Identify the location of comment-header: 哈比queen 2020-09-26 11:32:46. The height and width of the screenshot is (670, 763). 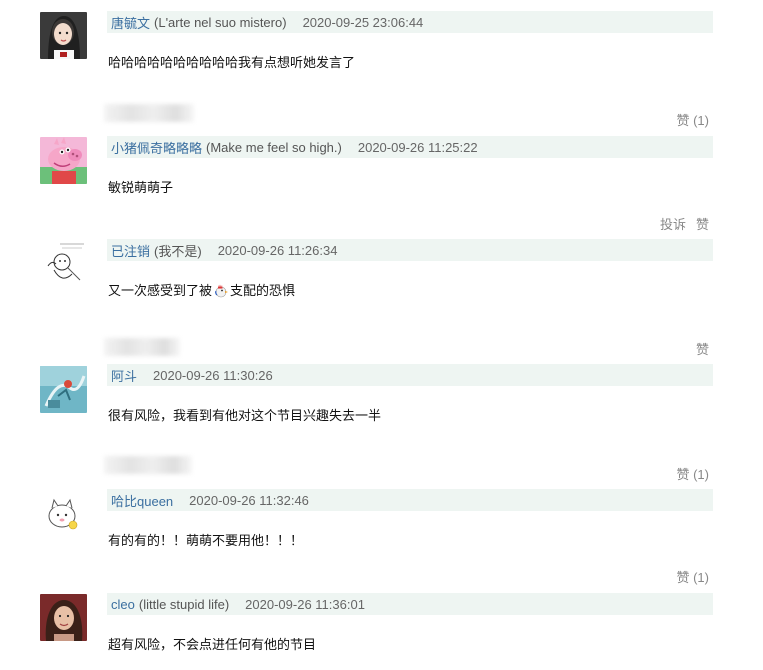
(410, 500).